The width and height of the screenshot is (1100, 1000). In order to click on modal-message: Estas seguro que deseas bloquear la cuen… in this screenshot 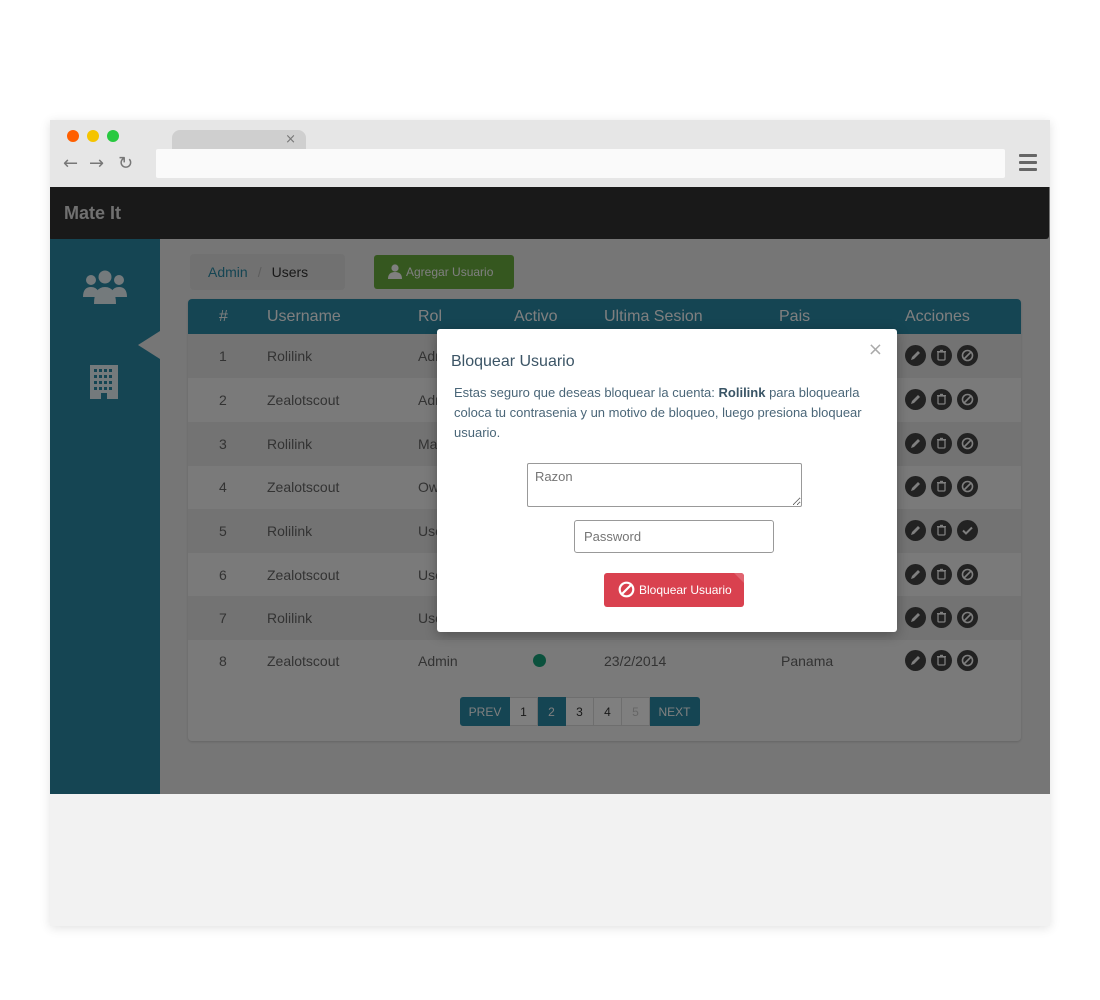, I will do `click(669, 413)`.